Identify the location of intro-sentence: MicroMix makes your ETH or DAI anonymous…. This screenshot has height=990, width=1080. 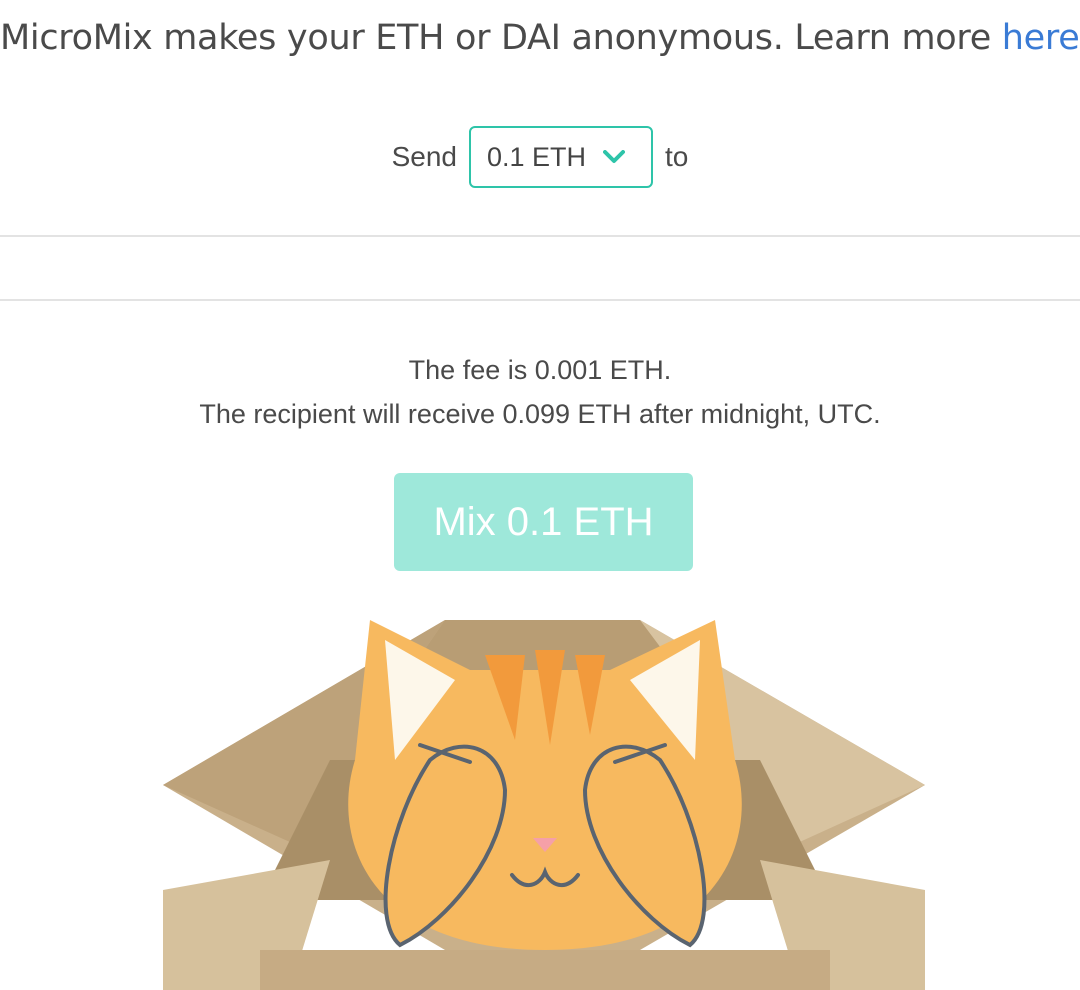
(501, 38).